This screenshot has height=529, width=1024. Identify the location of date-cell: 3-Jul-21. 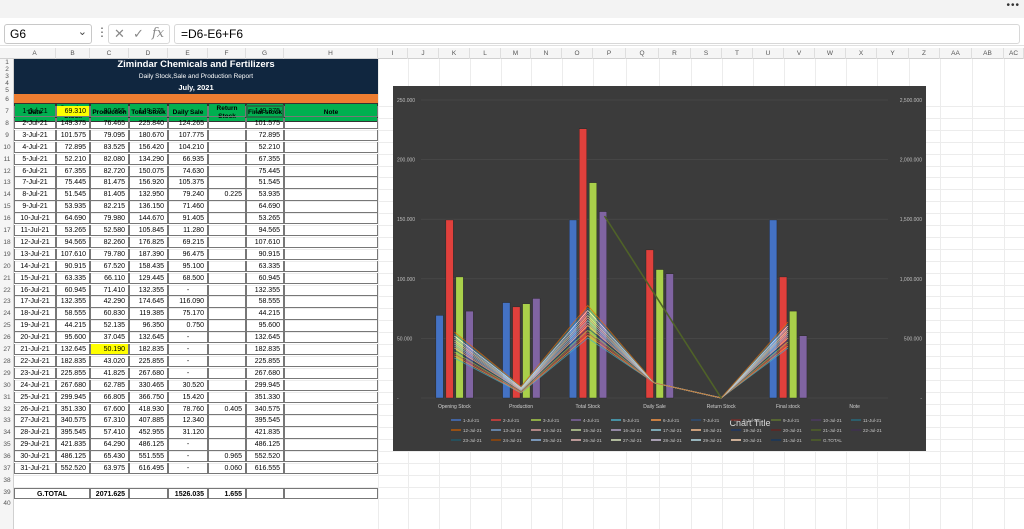
(35, 135).